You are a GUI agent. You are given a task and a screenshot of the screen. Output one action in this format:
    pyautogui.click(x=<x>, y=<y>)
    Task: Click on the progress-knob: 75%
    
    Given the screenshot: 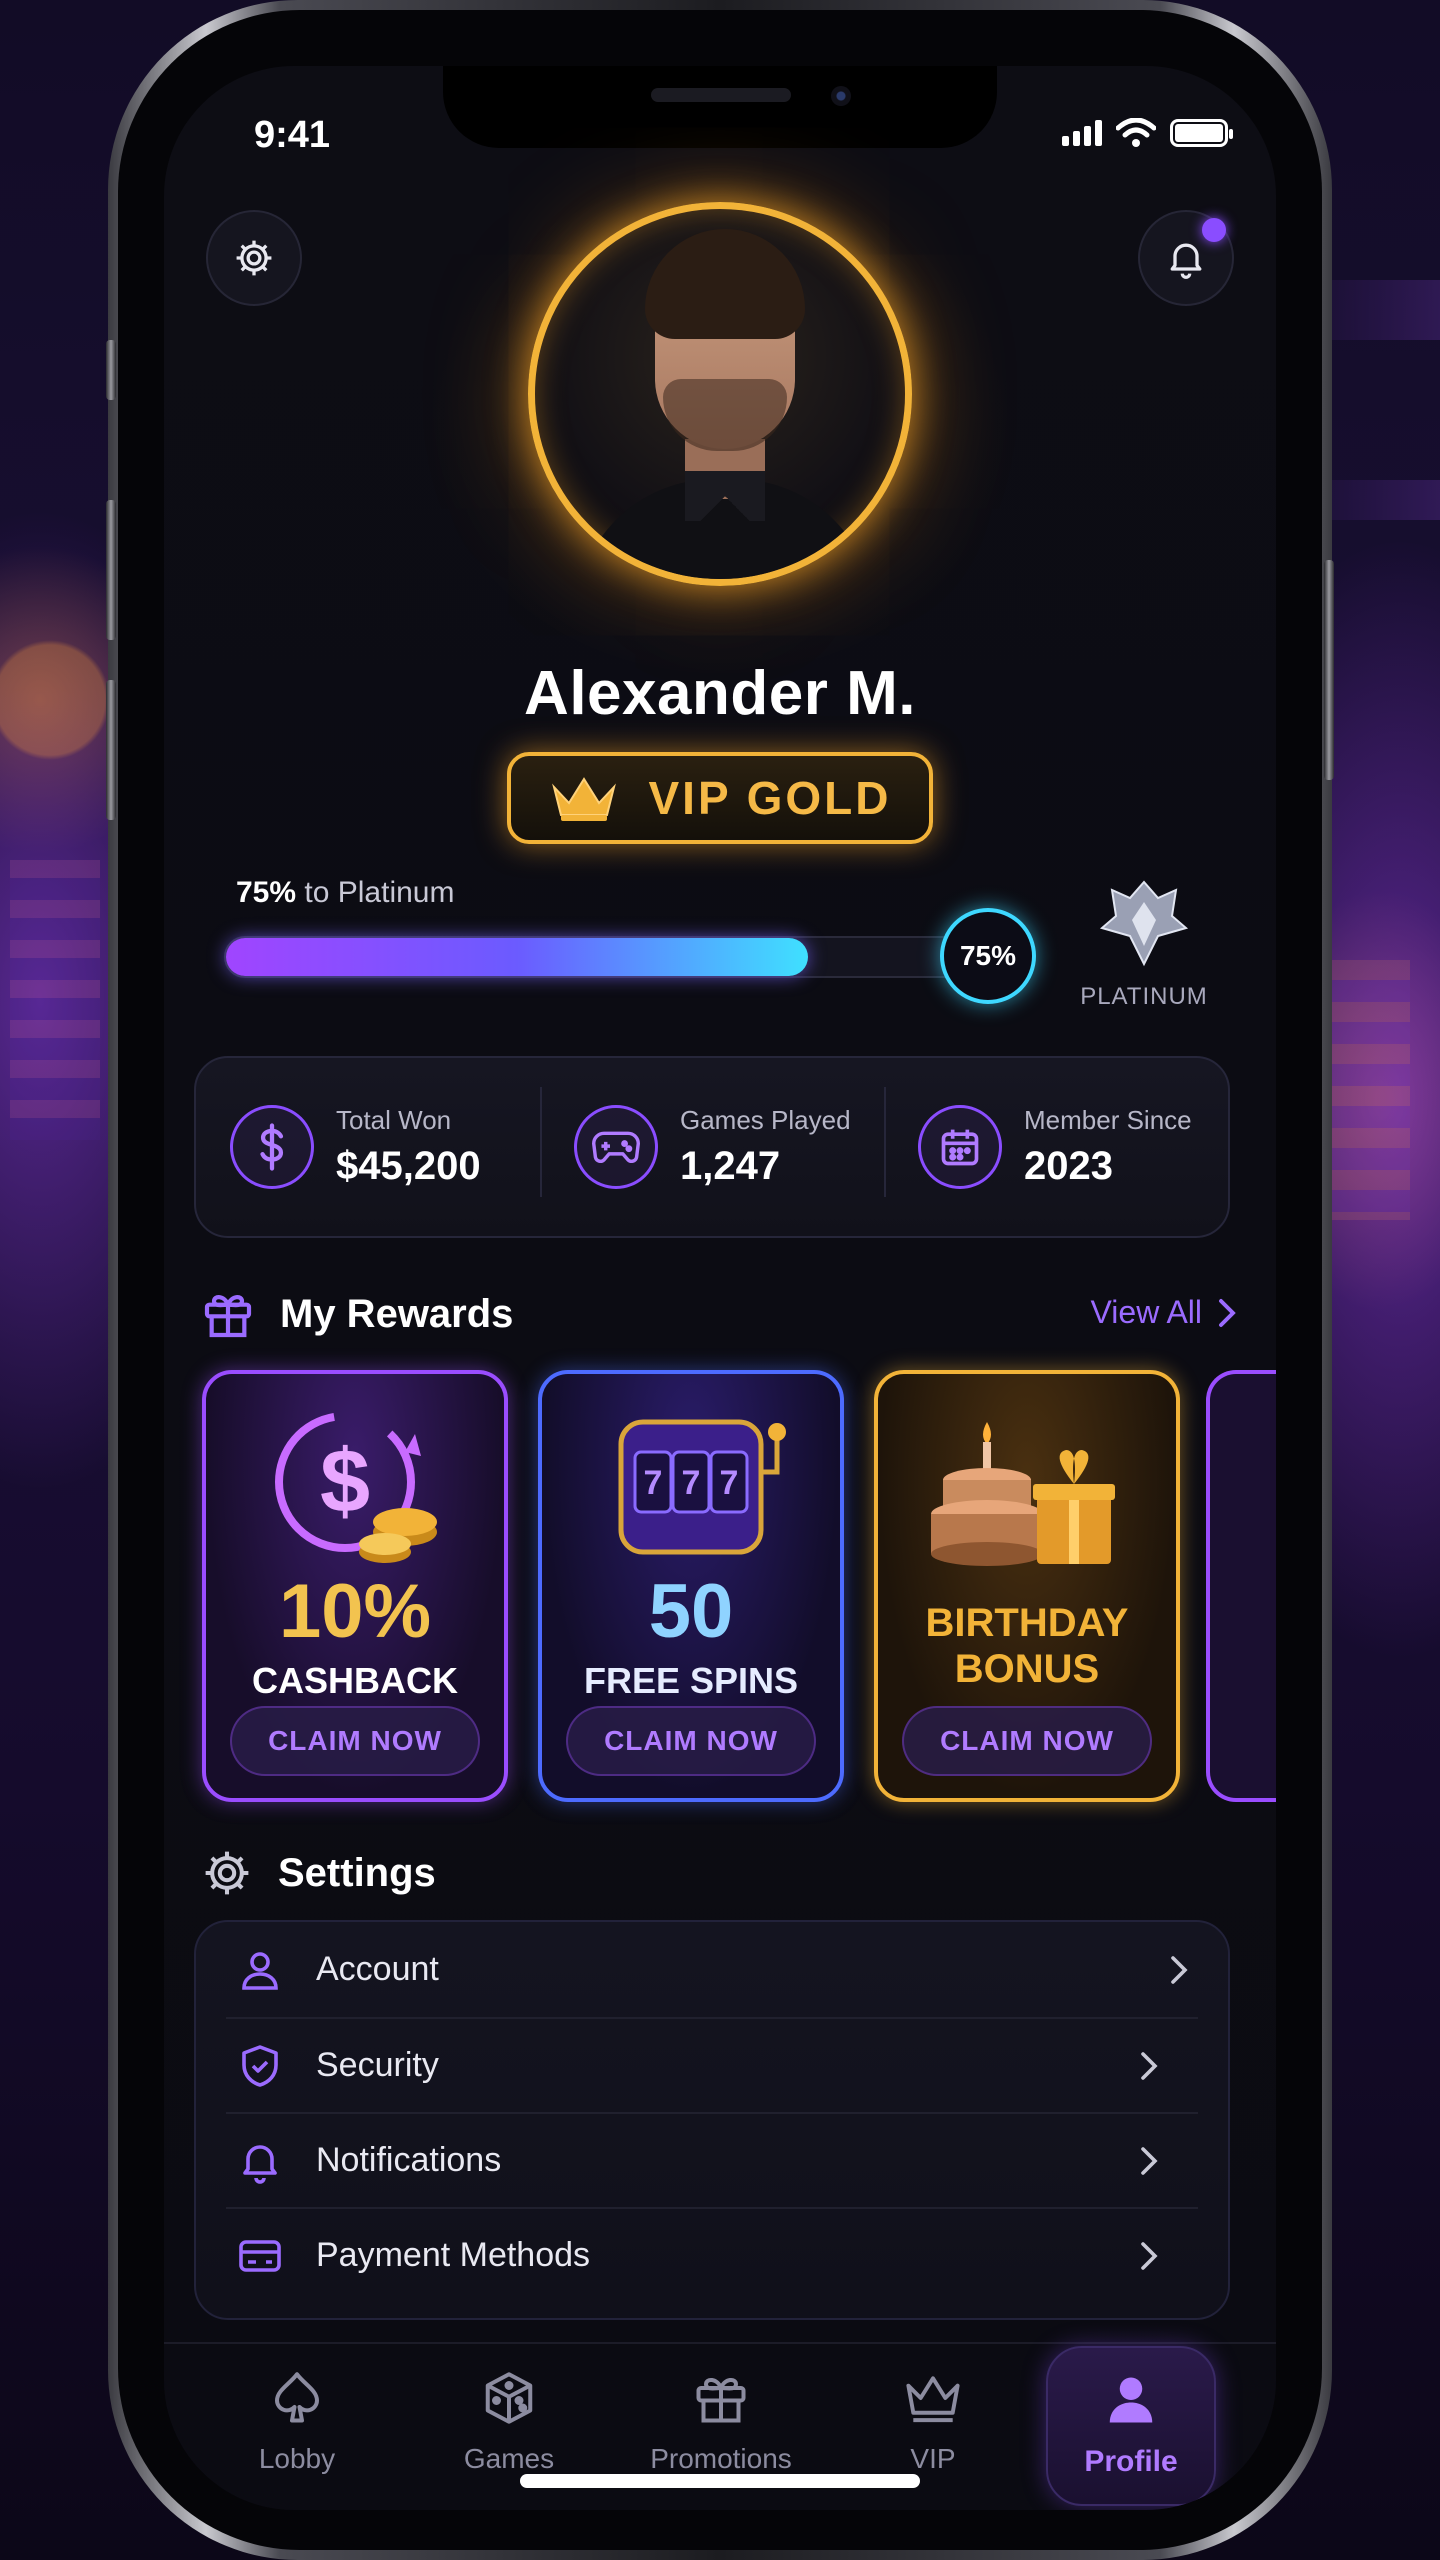 What is the action you would take?
    pyautogui.click(x=988, y=956)
    